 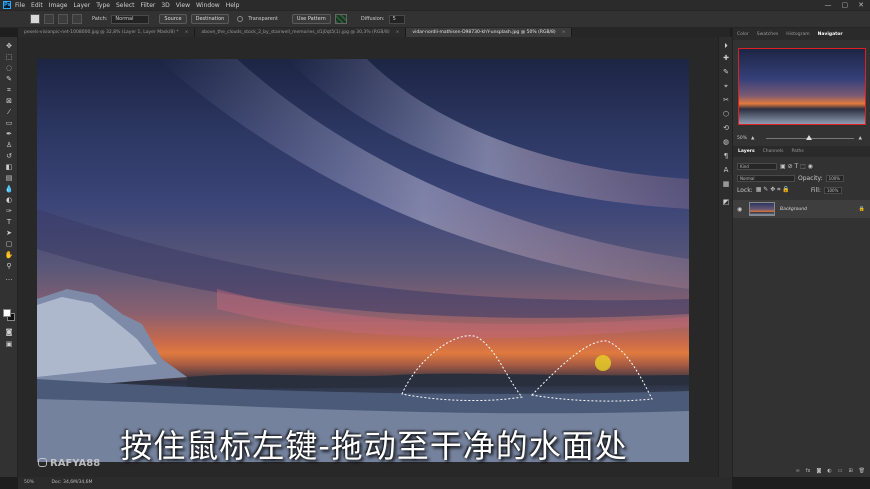 What do you see at coordinates (742, 138) in the screenshot?
I see `navigator-zoom-value: 50%` at bounding box center [742, 138].